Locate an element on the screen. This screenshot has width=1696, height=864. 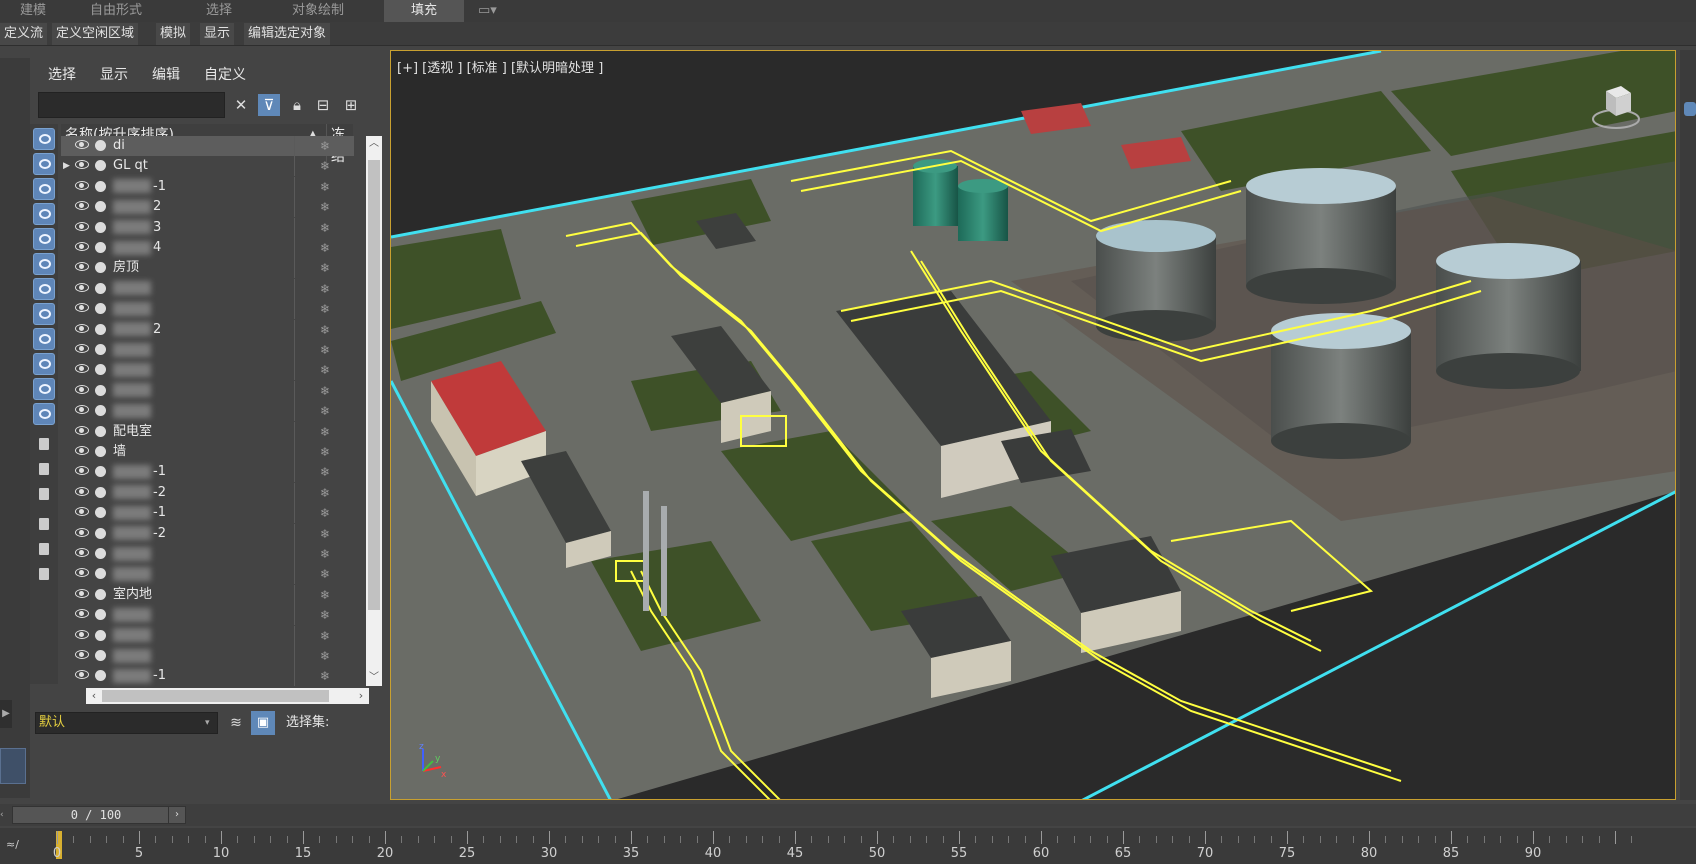
list-item: -2 ❄ is located at coordinates (207, 533).